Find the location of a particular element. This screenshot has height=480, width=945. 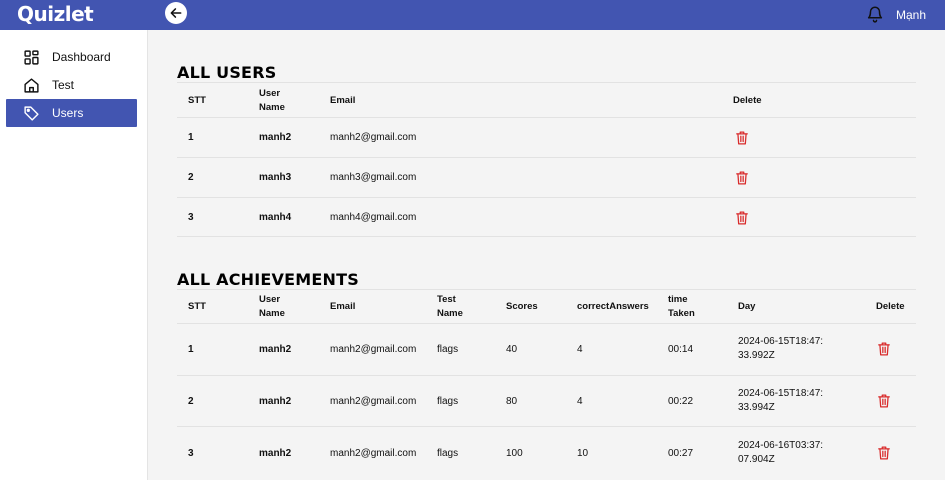

bell-icon is located at coordinates (875, 14).